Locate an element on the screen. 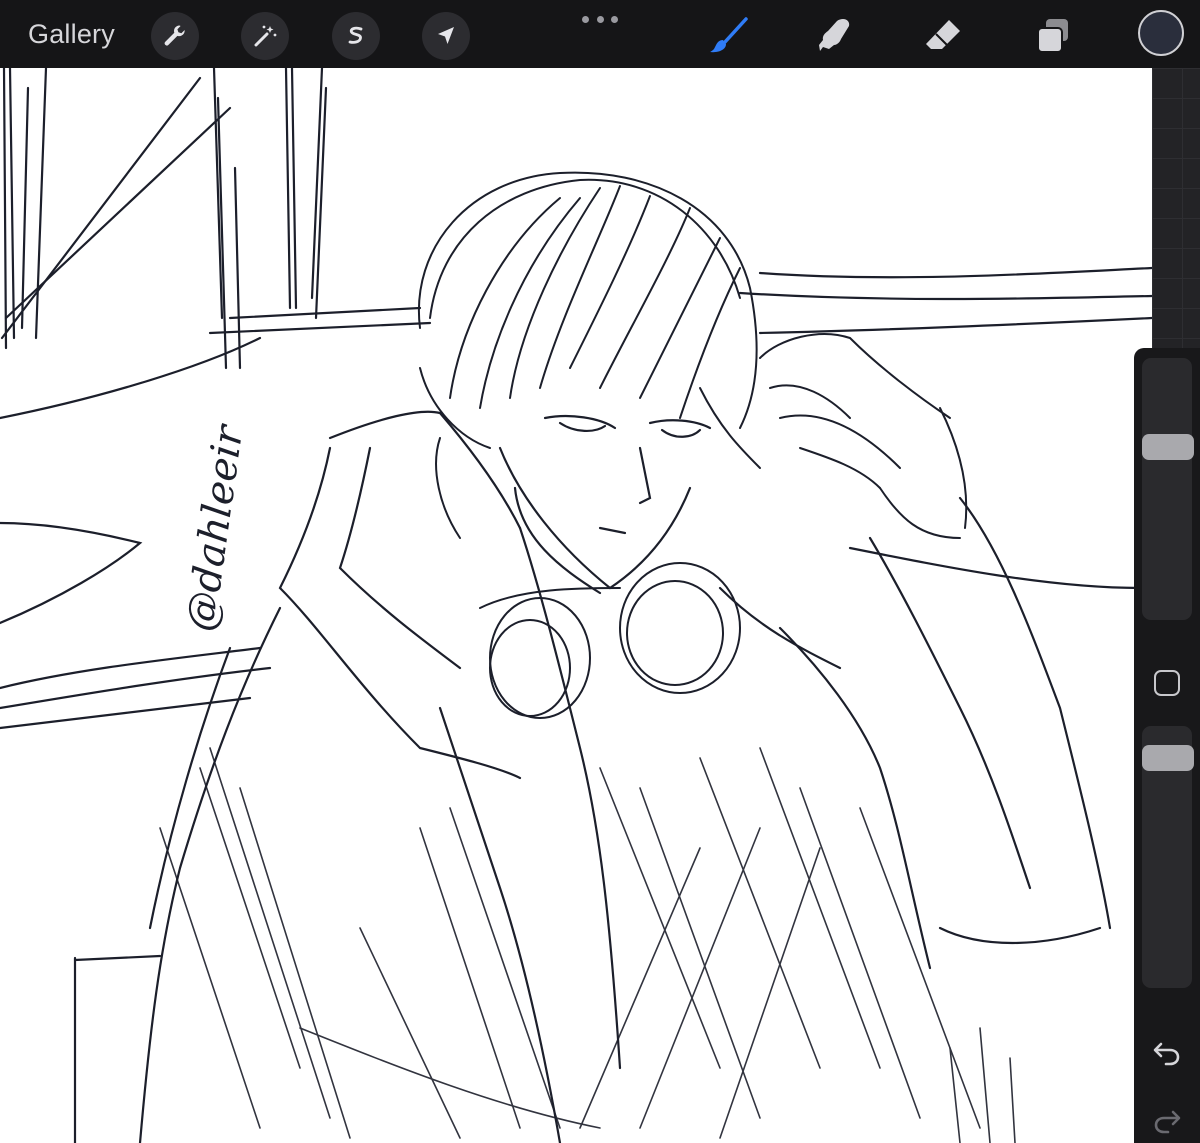 The height and width of the screenshot is (1143, 1200). layers-icon is located at coordinates (1052, 36).